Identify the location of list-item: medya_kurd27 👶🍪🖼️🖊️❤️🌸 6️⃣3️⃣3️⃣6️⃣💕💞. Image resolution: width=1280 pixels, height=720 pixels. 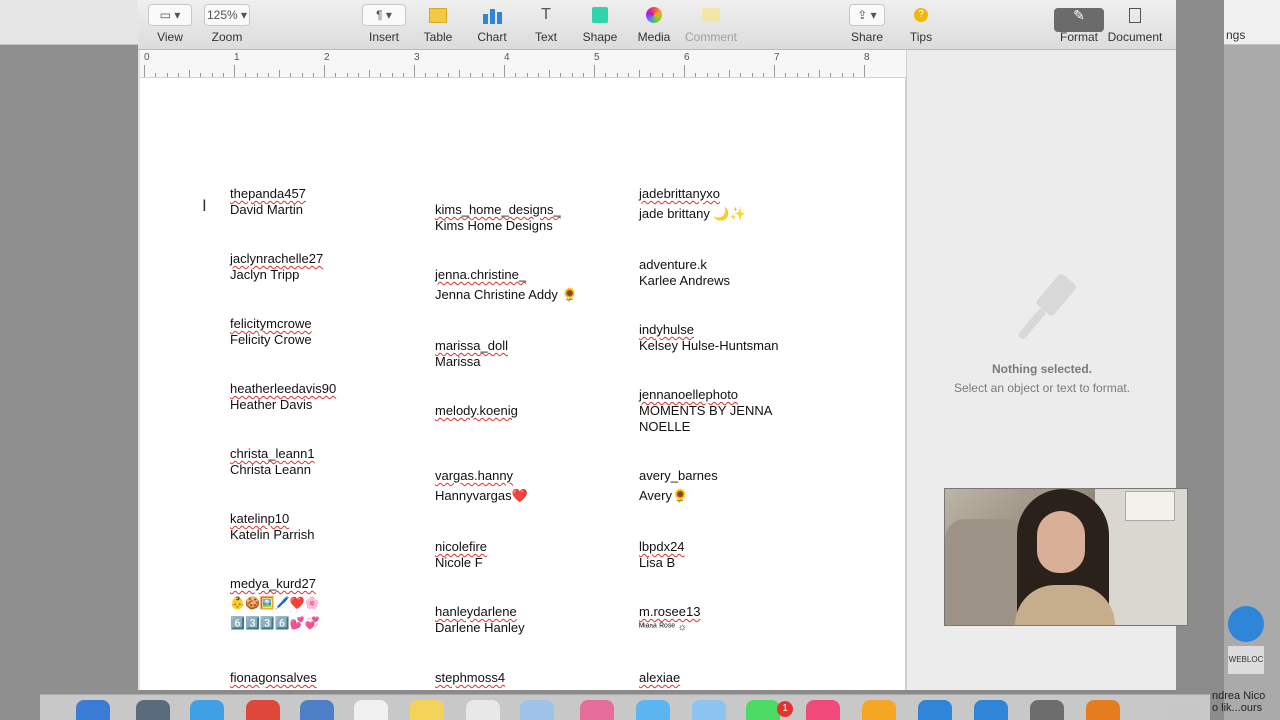
(275, 603).